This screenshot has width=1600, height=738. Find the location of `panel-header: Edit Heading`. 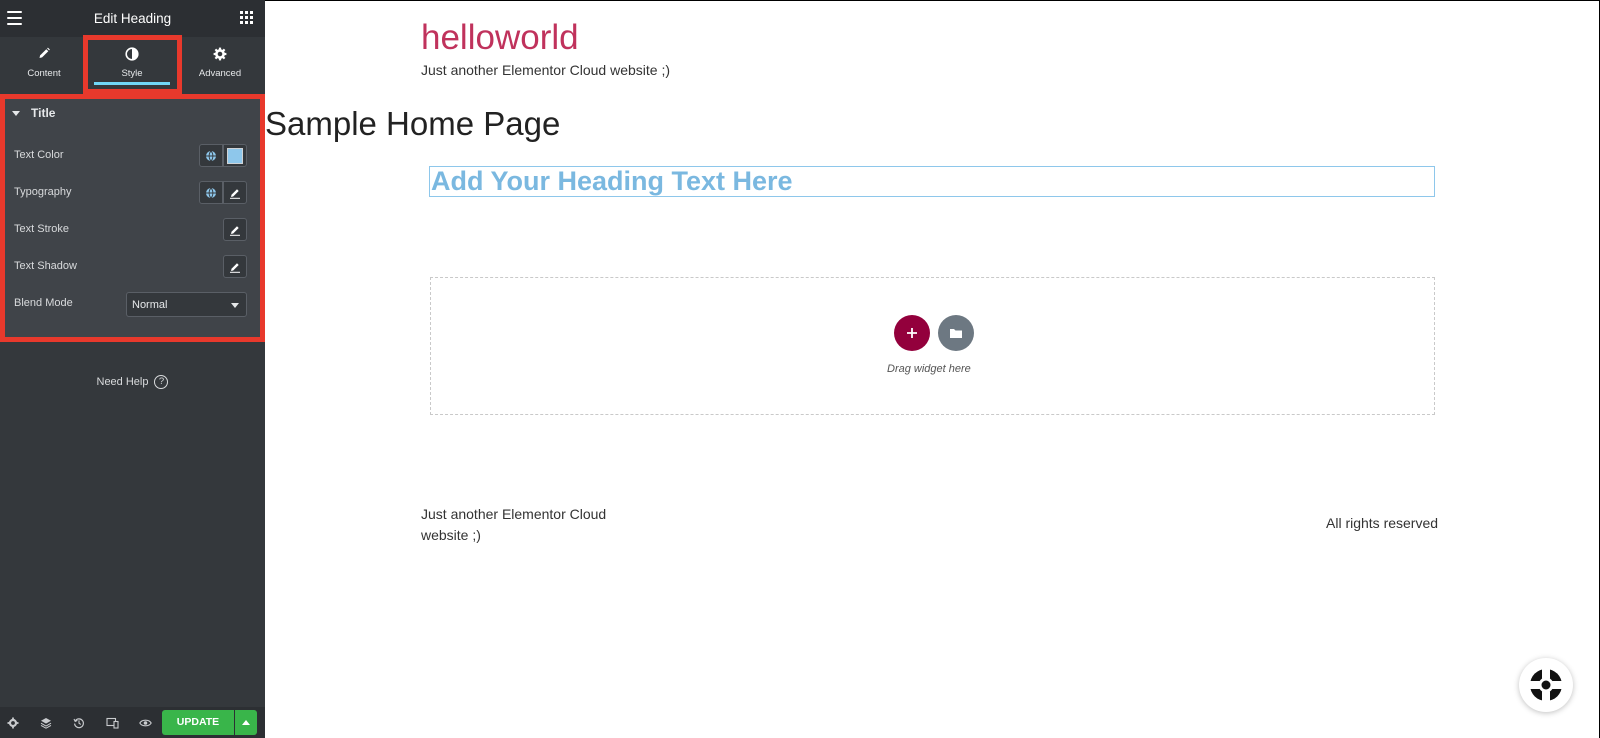

panel-header: Edit Heading is located at coordinates (132, 18).